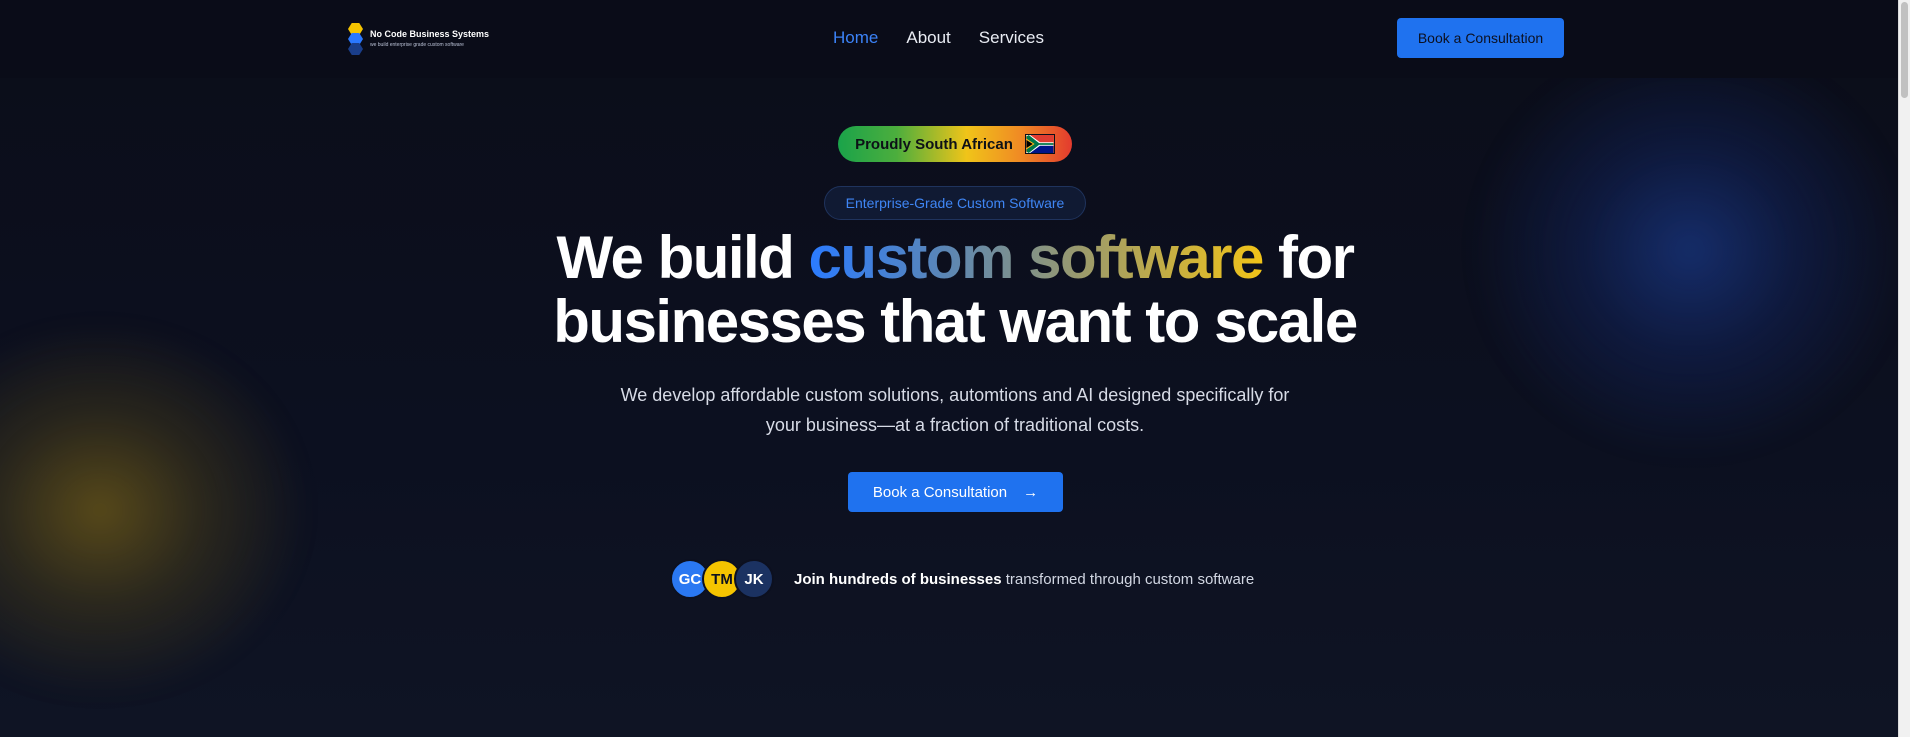 The image size is (1910, 737). What do you see at coordinates (1031, 492) in the screenshot?
I see `arrow-right-icon: →` at bounding box center [1031, 492].